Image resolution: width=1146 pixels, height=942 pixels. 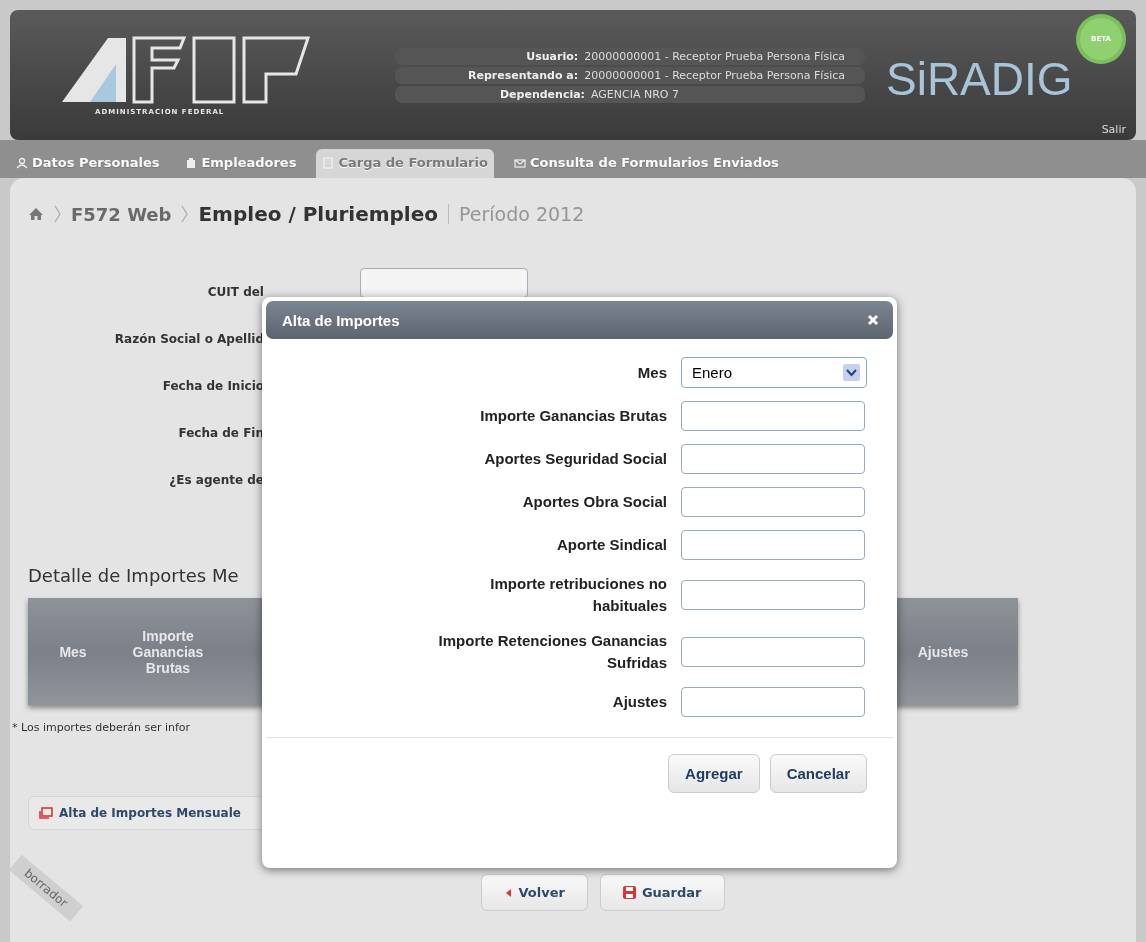 What do you see at coordinates (168, 651) in the screenshot?
I see `column-header: Importe Ganancias Brutas` at bounding box center [168, 651].